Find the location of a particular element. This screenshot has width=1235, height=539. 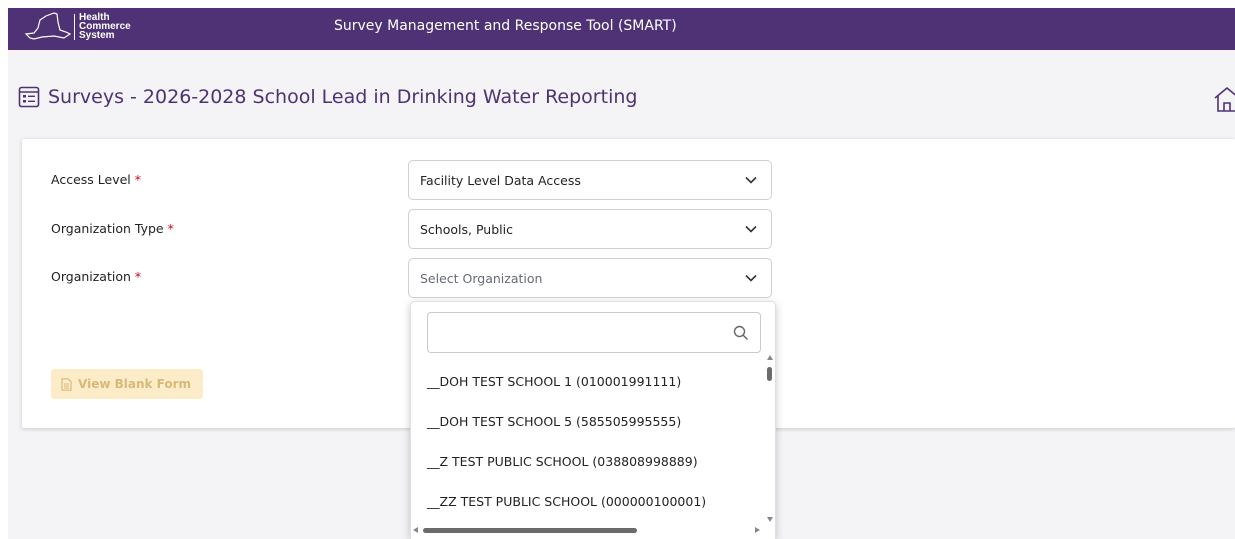

document-icon is located at coordinates (66, 384).